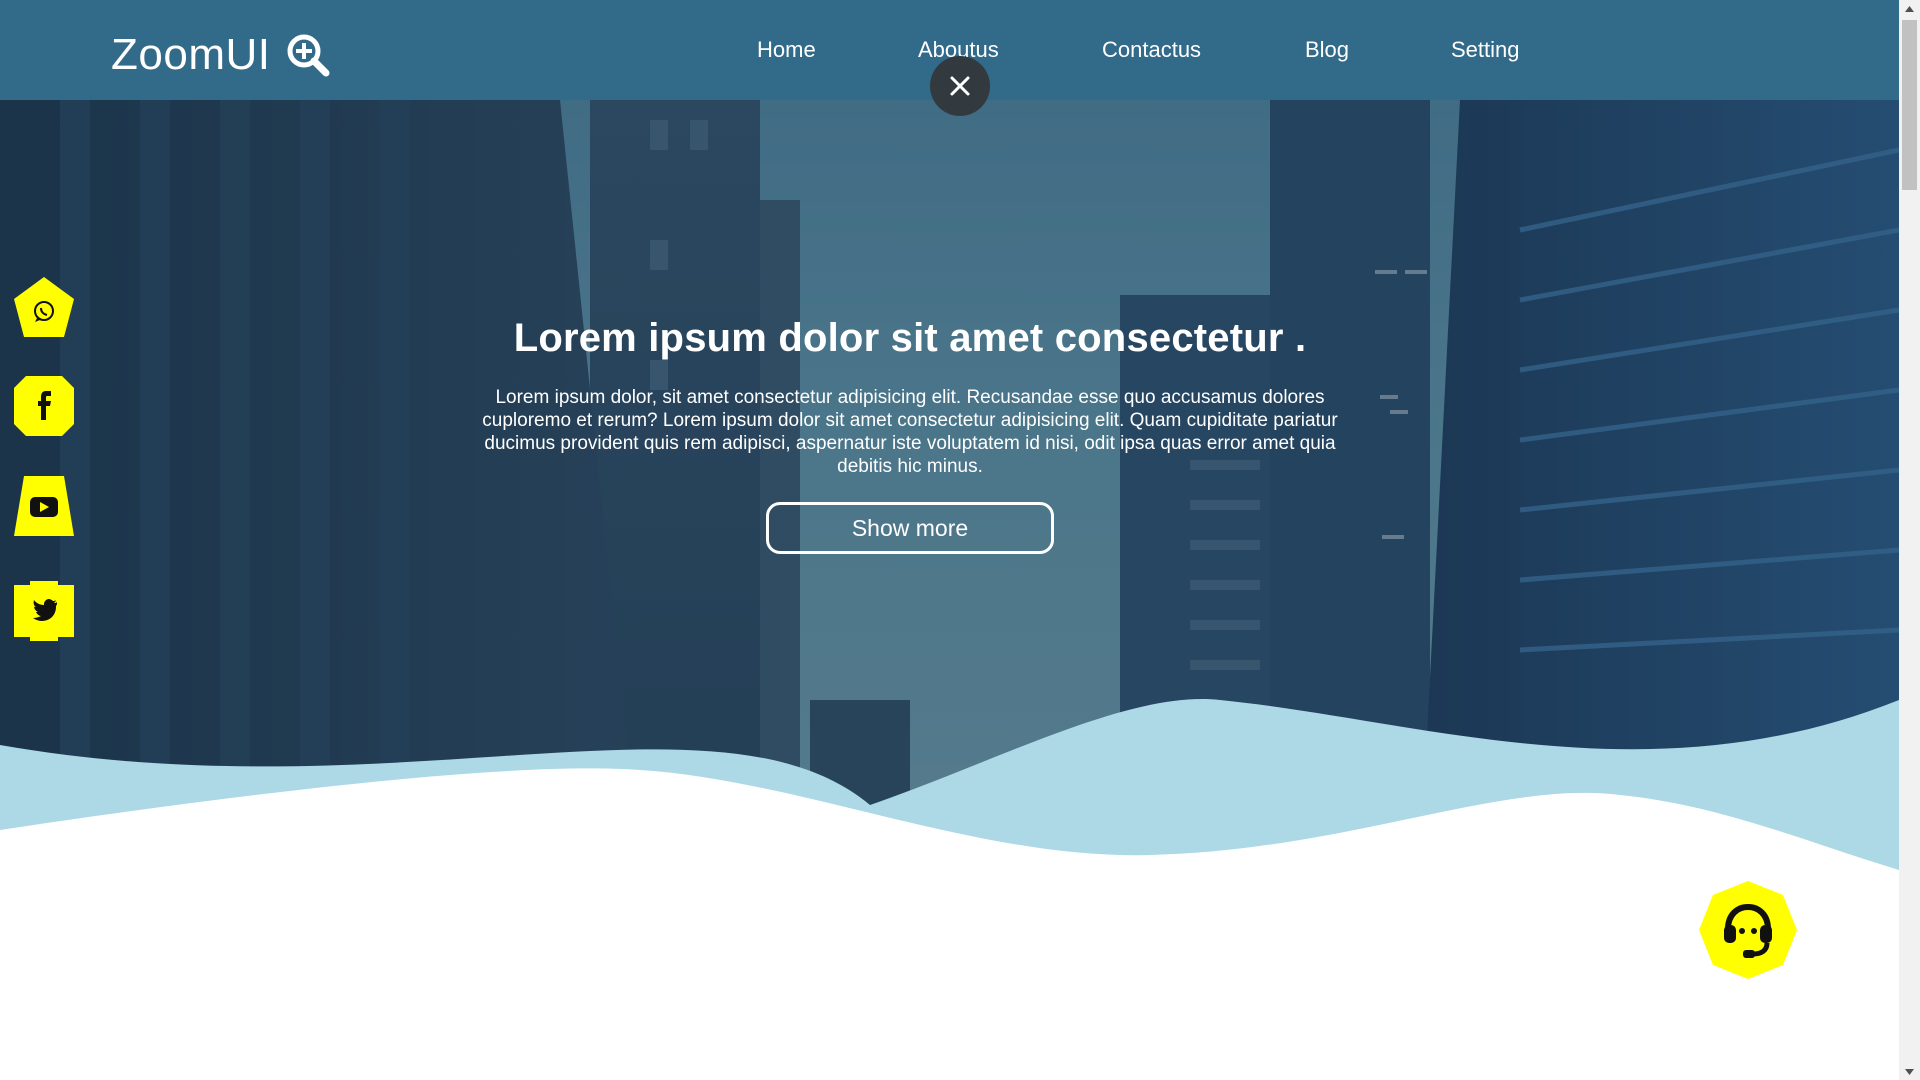  I want to click on twitter-button, so click(44, 611).